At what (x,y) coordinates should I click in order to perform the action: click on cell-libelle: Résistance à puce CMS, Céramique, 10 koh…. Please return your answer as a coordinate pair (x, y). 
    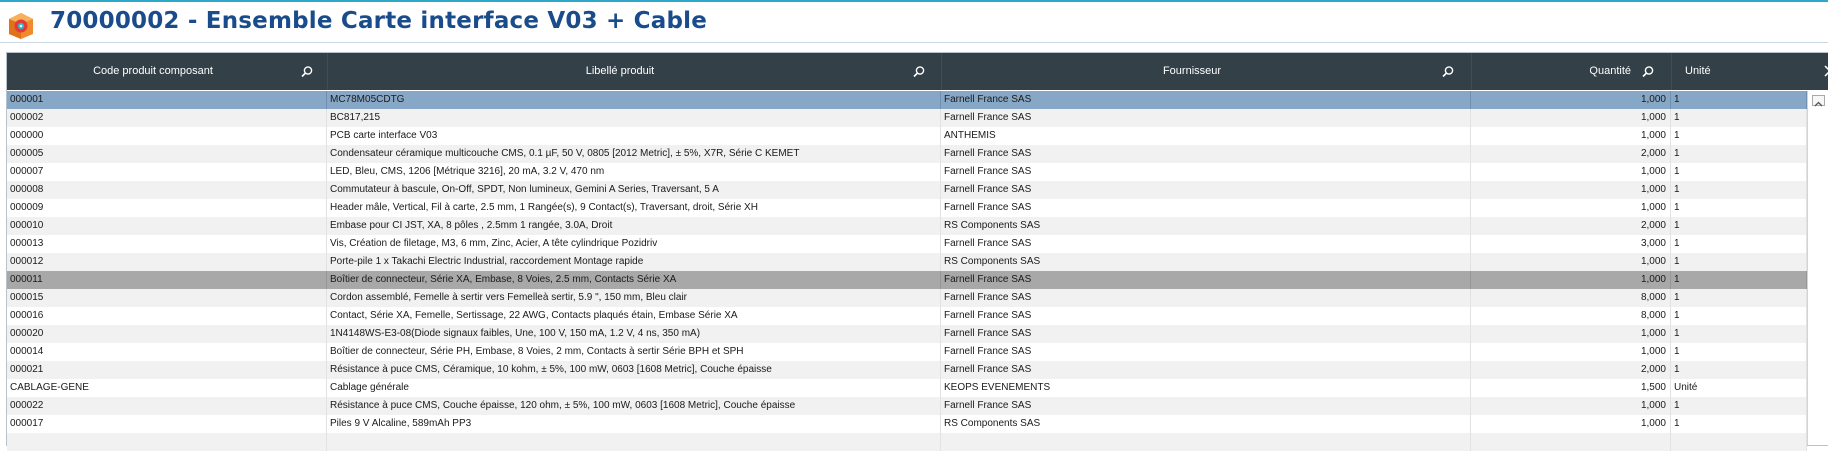
    Looking at the image, I should click on (634, 370).